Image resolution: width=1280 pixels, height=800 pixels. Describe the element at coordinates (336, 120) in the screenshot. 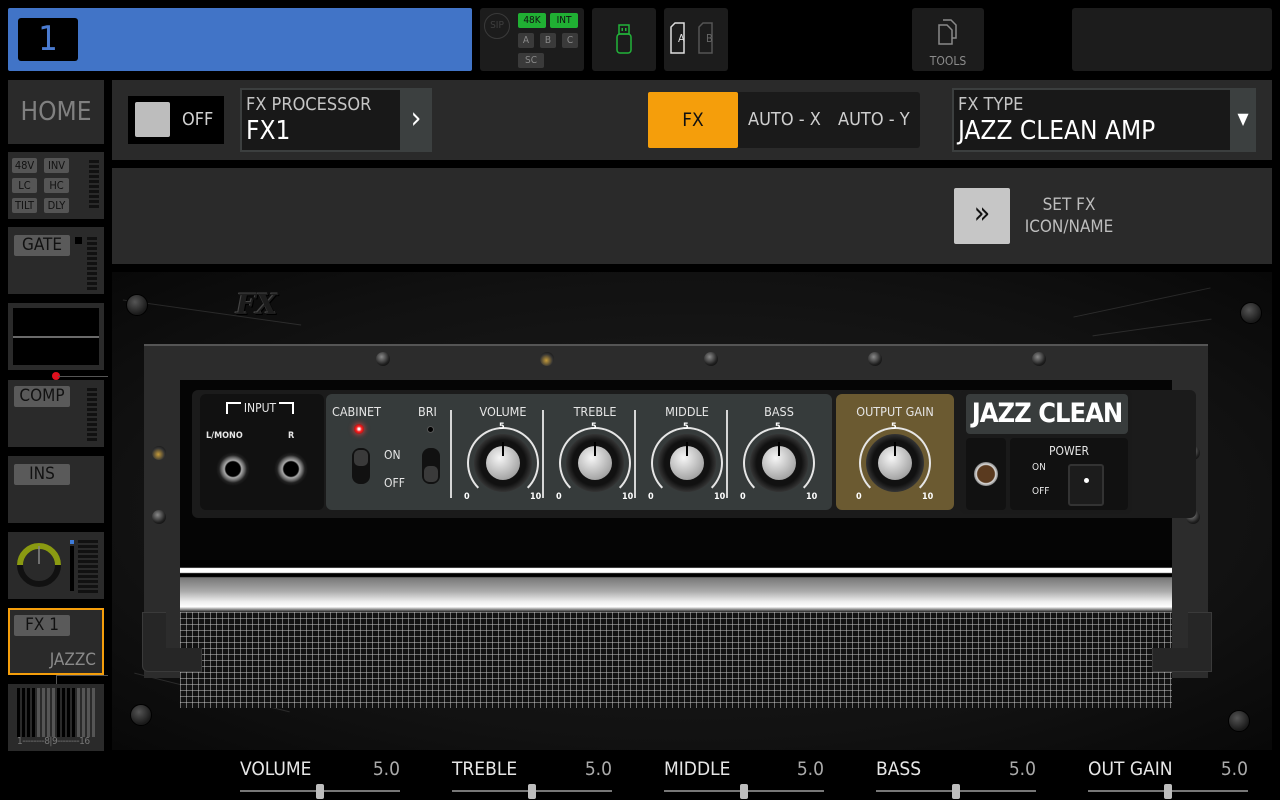

I see `fx-processor-selector: FX PROCESSOR FX1 ›` at that location.